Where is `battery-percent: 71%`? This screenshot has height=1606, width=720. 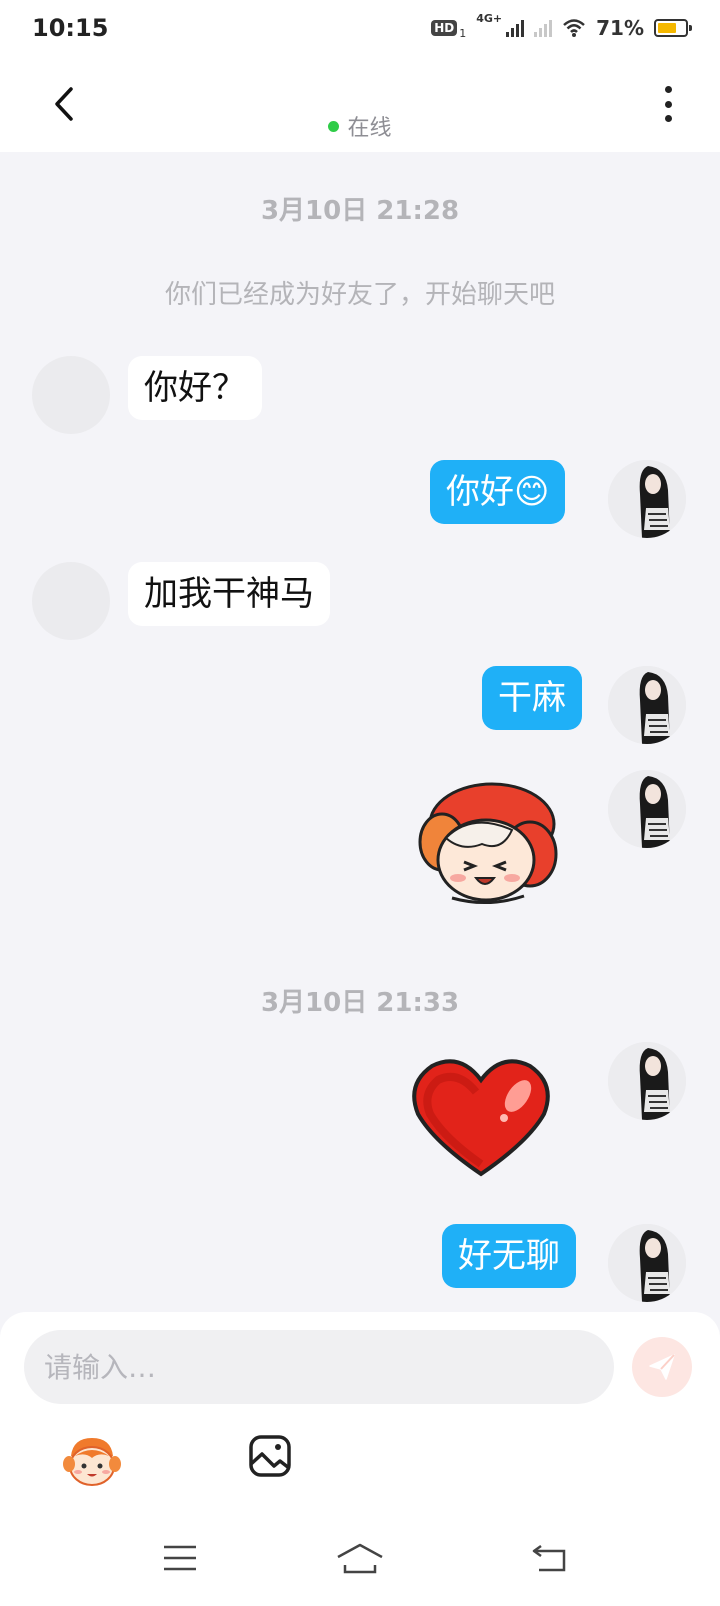
battery-percent: 71% is located at coordinates (620, 28).